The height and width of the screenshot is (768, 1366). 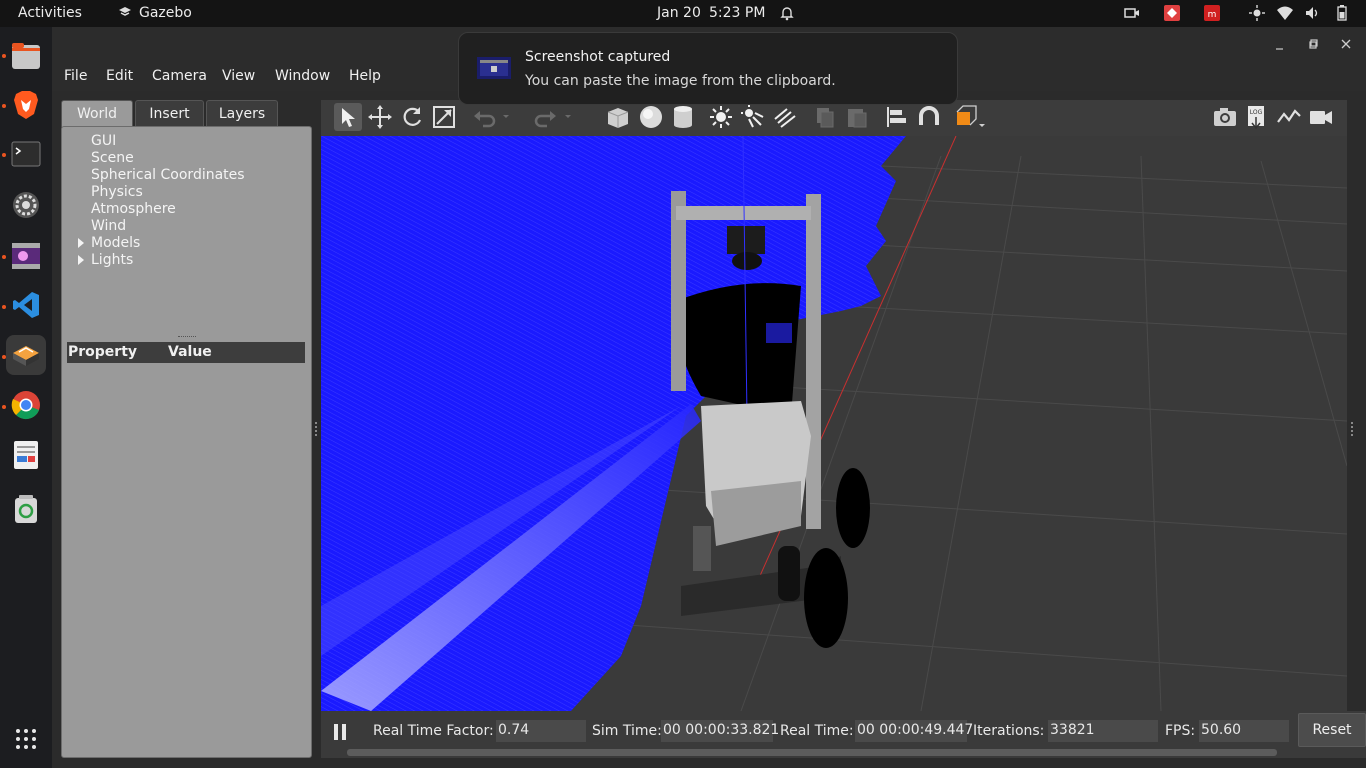 What do you see at coordinates (737, 13) in the screenshot?
I see `clock-time: 5:23 PM` at bounding box center [737, 13].